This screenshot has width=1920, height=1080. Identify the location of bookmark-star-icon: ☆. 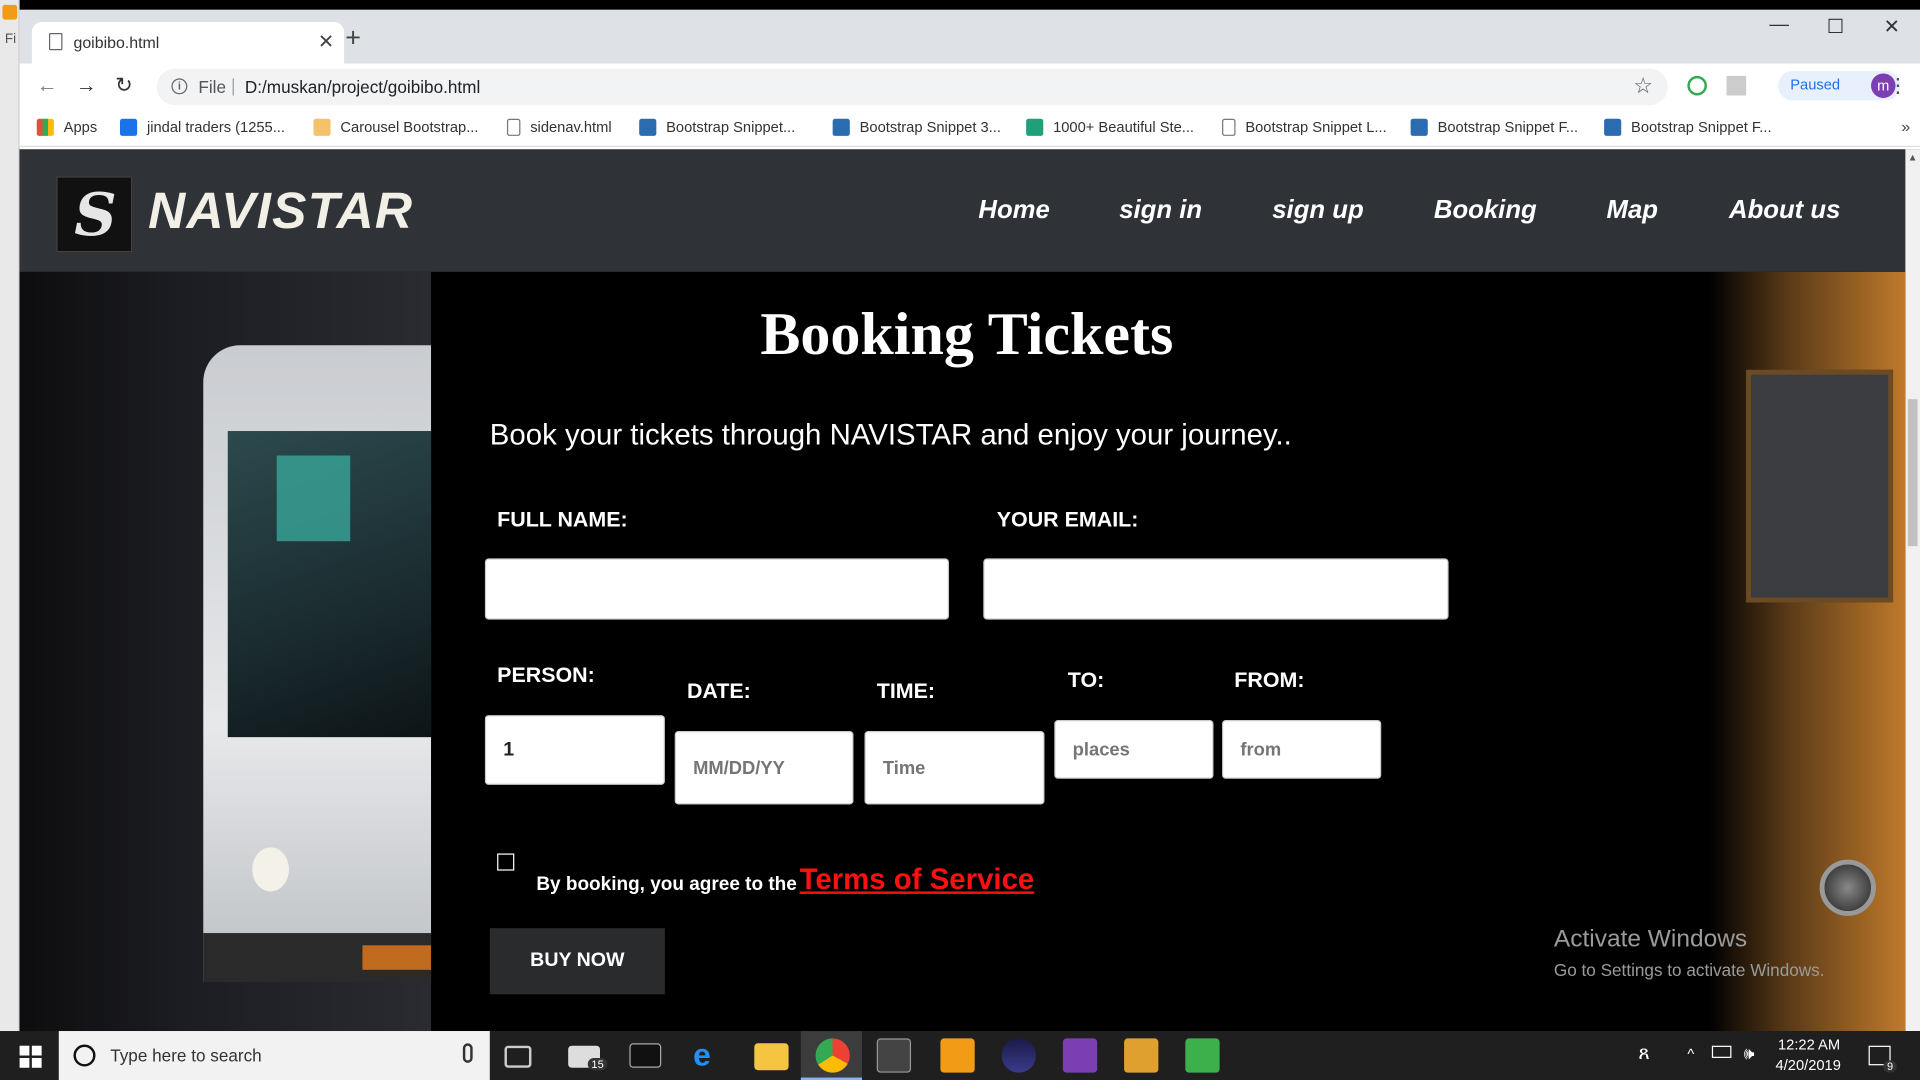
(1643, 86).